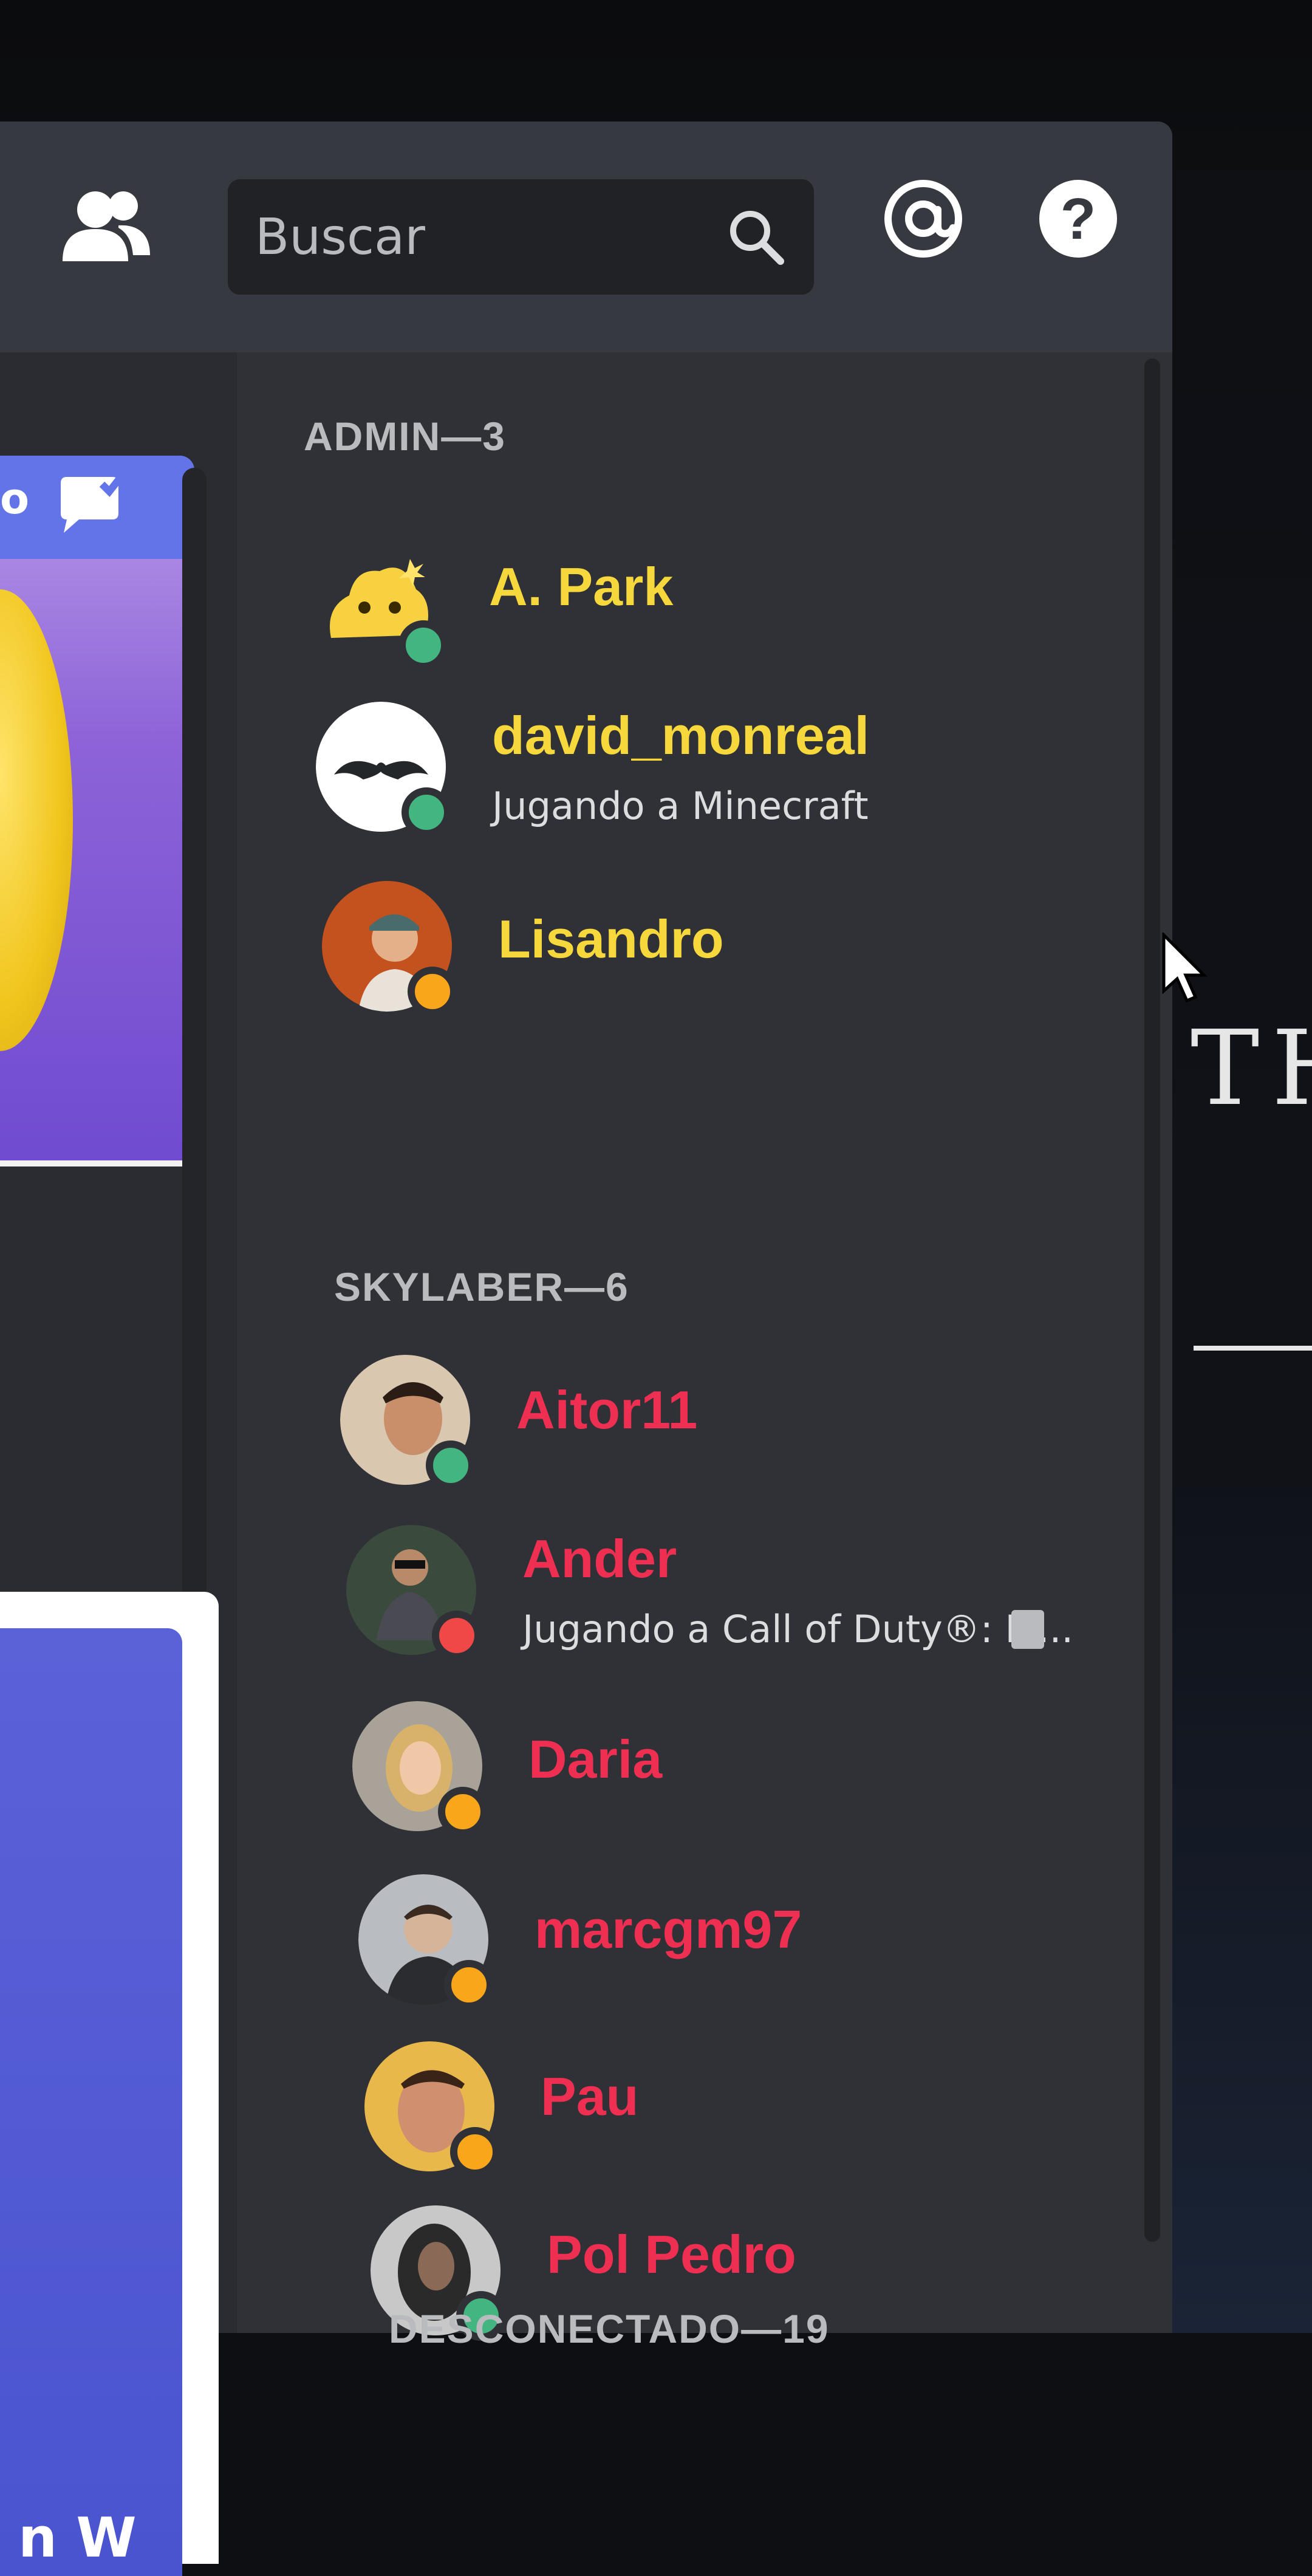  I want to click on promo-badge-text: o, so click(15, 499).